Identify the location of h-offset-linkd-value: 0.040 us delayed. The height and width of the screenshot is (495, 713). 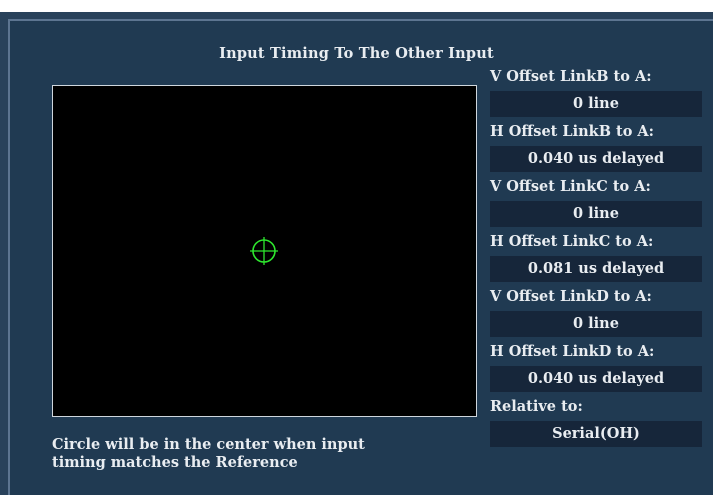
(596, 379).